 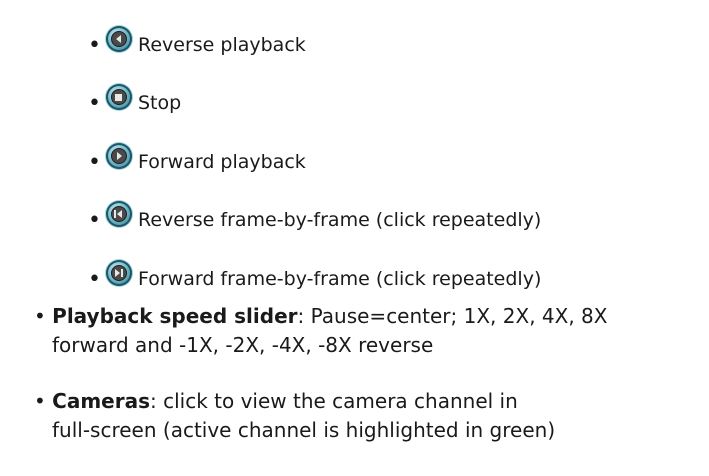 I want to click on list-item-reverse-playback: • Reverse playback, so click(x=197, y=43).